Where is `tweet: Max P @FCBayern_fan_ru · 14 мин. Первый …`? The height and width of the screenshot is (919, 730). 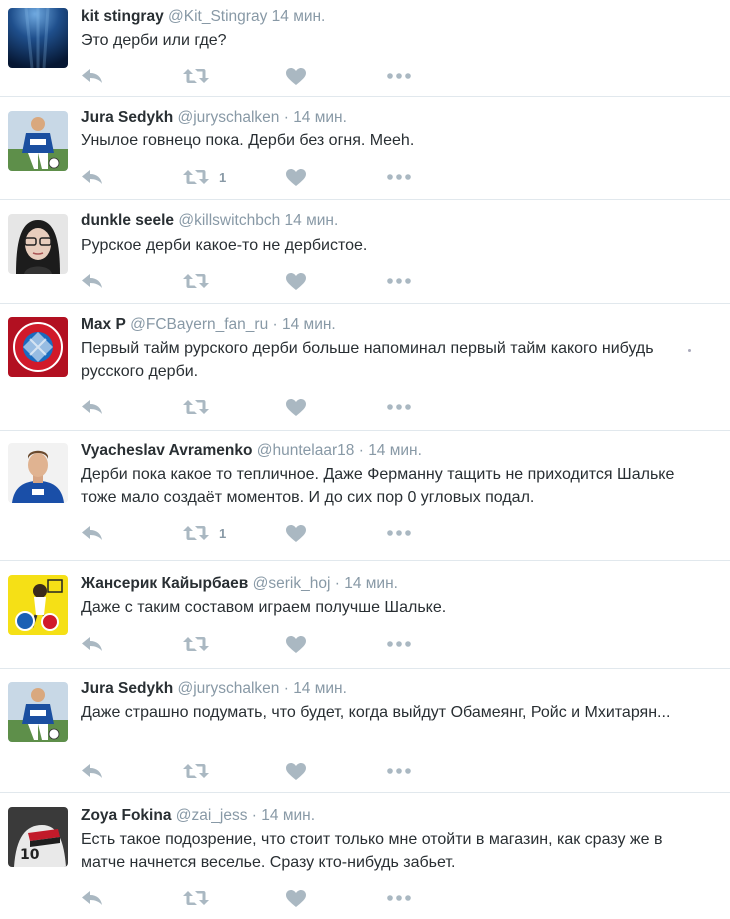
tweet: Max P @FCBayern_fan_ru · 14 мин. Первый … is located at coordinates (365, 367).